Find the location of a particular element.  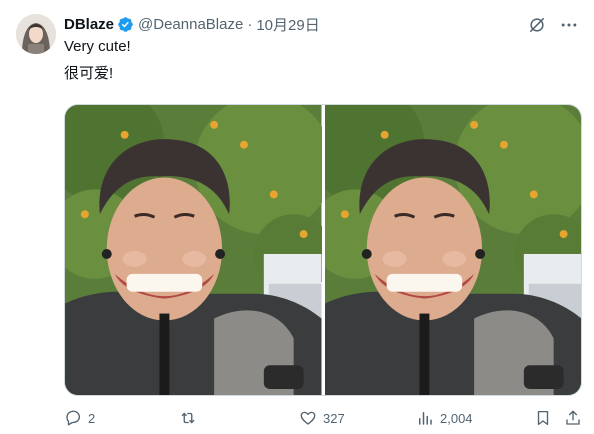

handle: @DeannaBlaze is located at coordinates (190, 24).